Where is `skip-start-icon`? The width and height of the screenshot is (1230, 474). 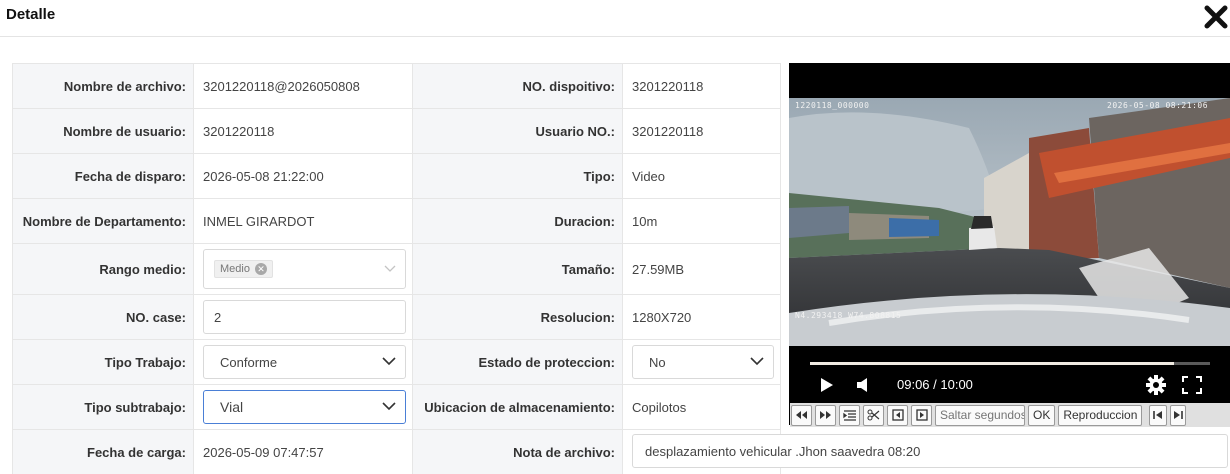
skip-start-icon is located at coordinates (1158, 415).